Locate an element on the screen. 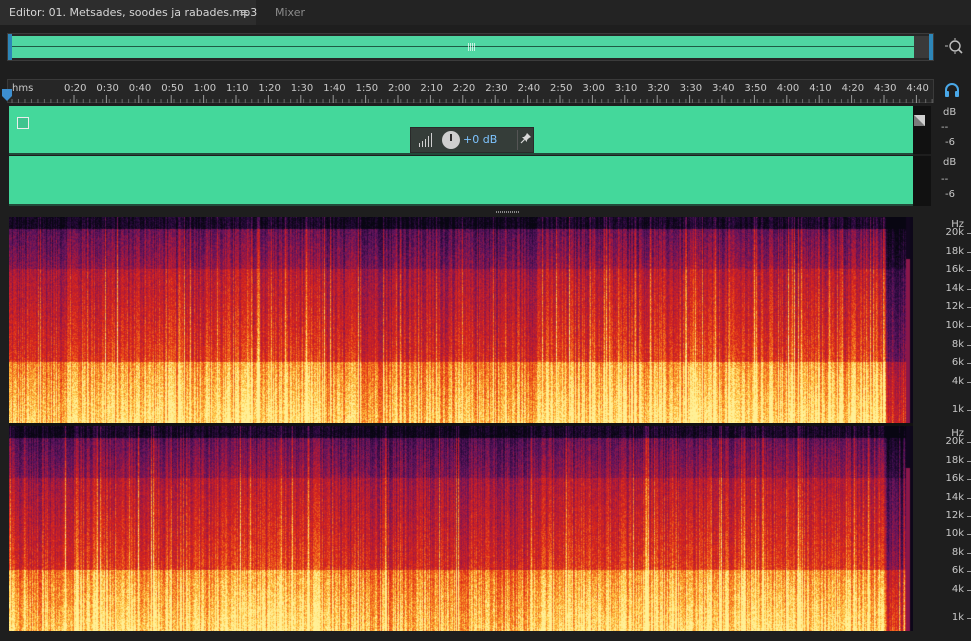  ruler-tick-label: 2:40 is located at coordinates (529, 88).